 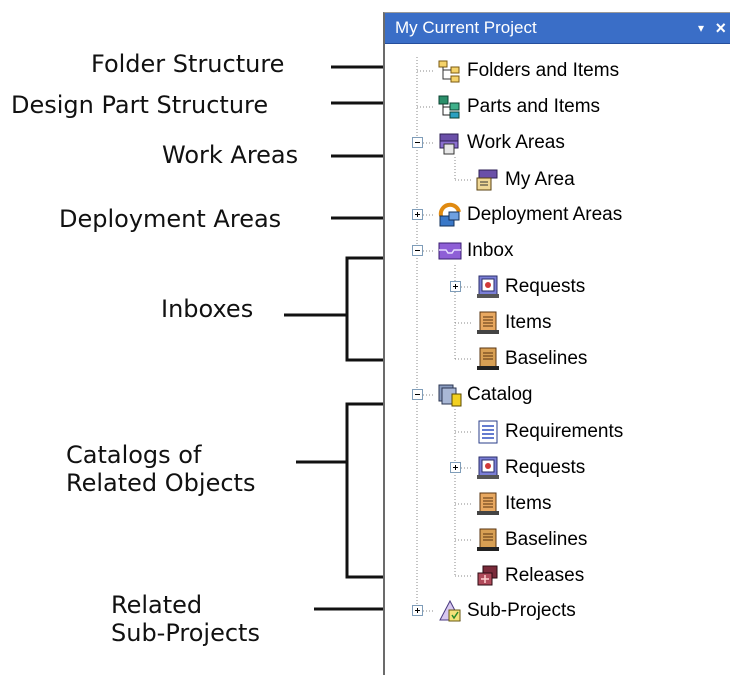 What do you see at coordinates (487, 575) in the screenshot?
I see `releases-icon` at bounding box center [487, 575].